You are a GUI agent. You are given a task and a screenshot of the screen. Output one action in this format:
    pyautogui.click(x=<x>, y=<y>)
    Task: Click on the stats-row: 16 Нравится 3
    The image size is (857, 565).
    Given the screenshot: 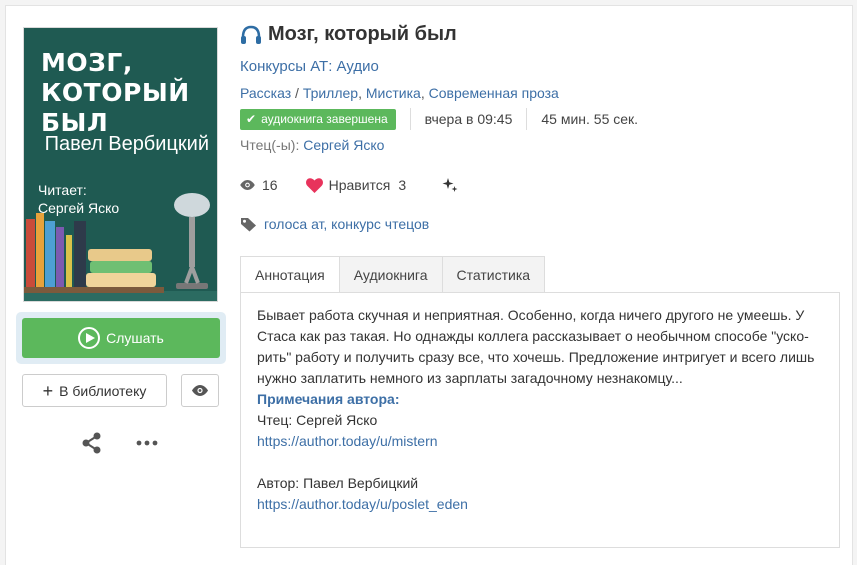 What is the action you would take?
    pyautogui.click(x=349, y=185)
    